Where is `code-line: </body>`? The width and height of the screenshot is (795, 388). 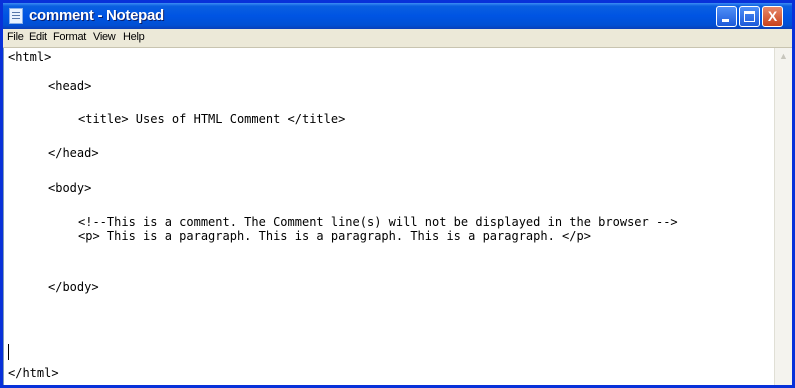
code-line: </body> is located at coordinates (73, 287).